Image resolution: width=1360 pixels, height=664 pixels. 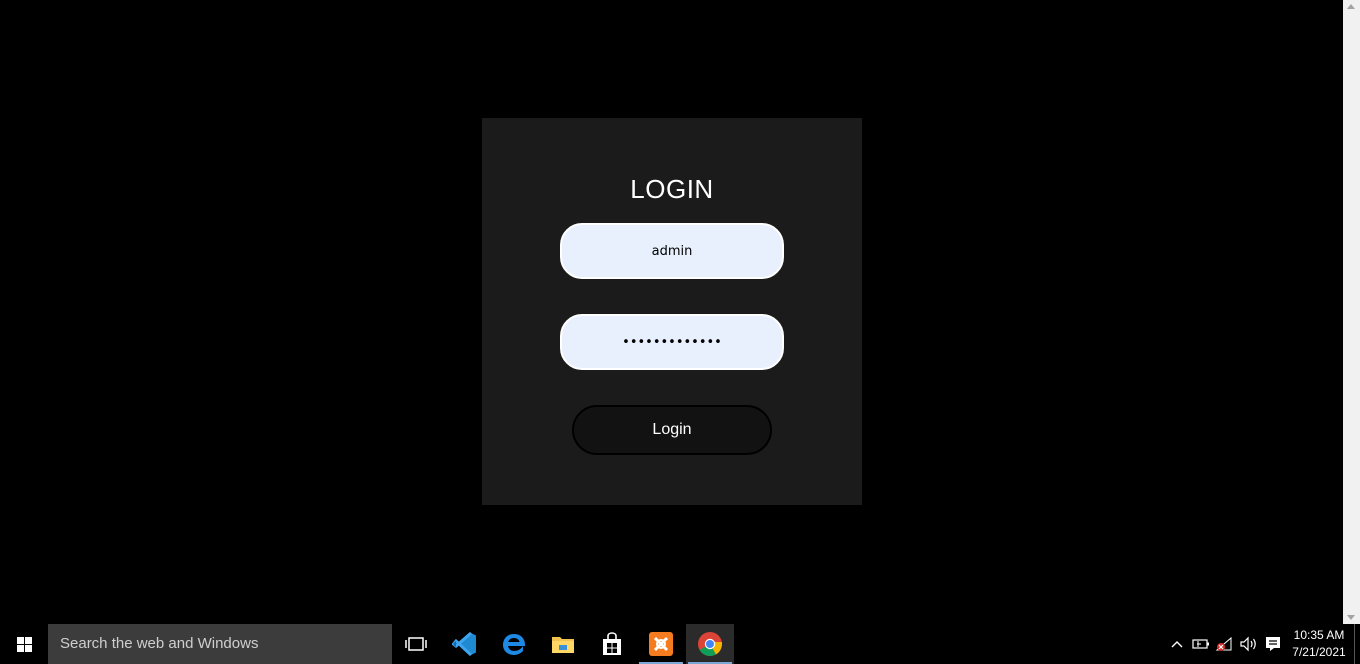 I want to click on taskbar-search-box: Search the web and Windows, so click(x=220, y=644).